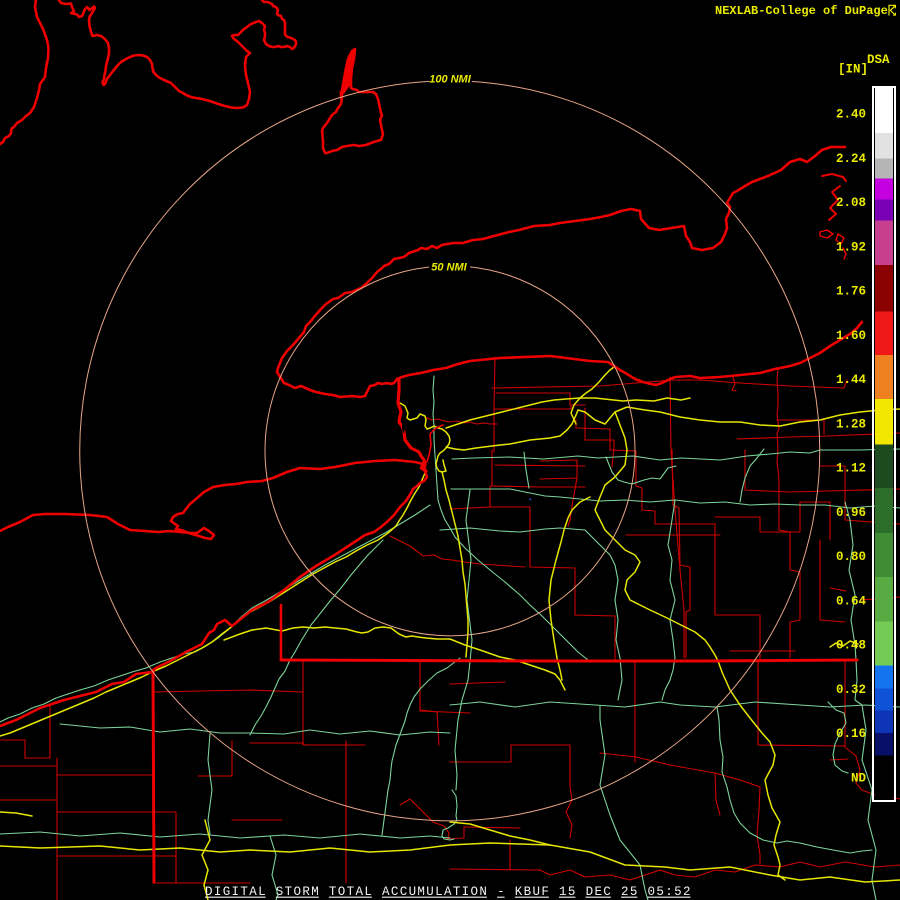 The height and width of the screenshot is (900, 900). I want to click on svg-text: 2.24, so click(851, 159).